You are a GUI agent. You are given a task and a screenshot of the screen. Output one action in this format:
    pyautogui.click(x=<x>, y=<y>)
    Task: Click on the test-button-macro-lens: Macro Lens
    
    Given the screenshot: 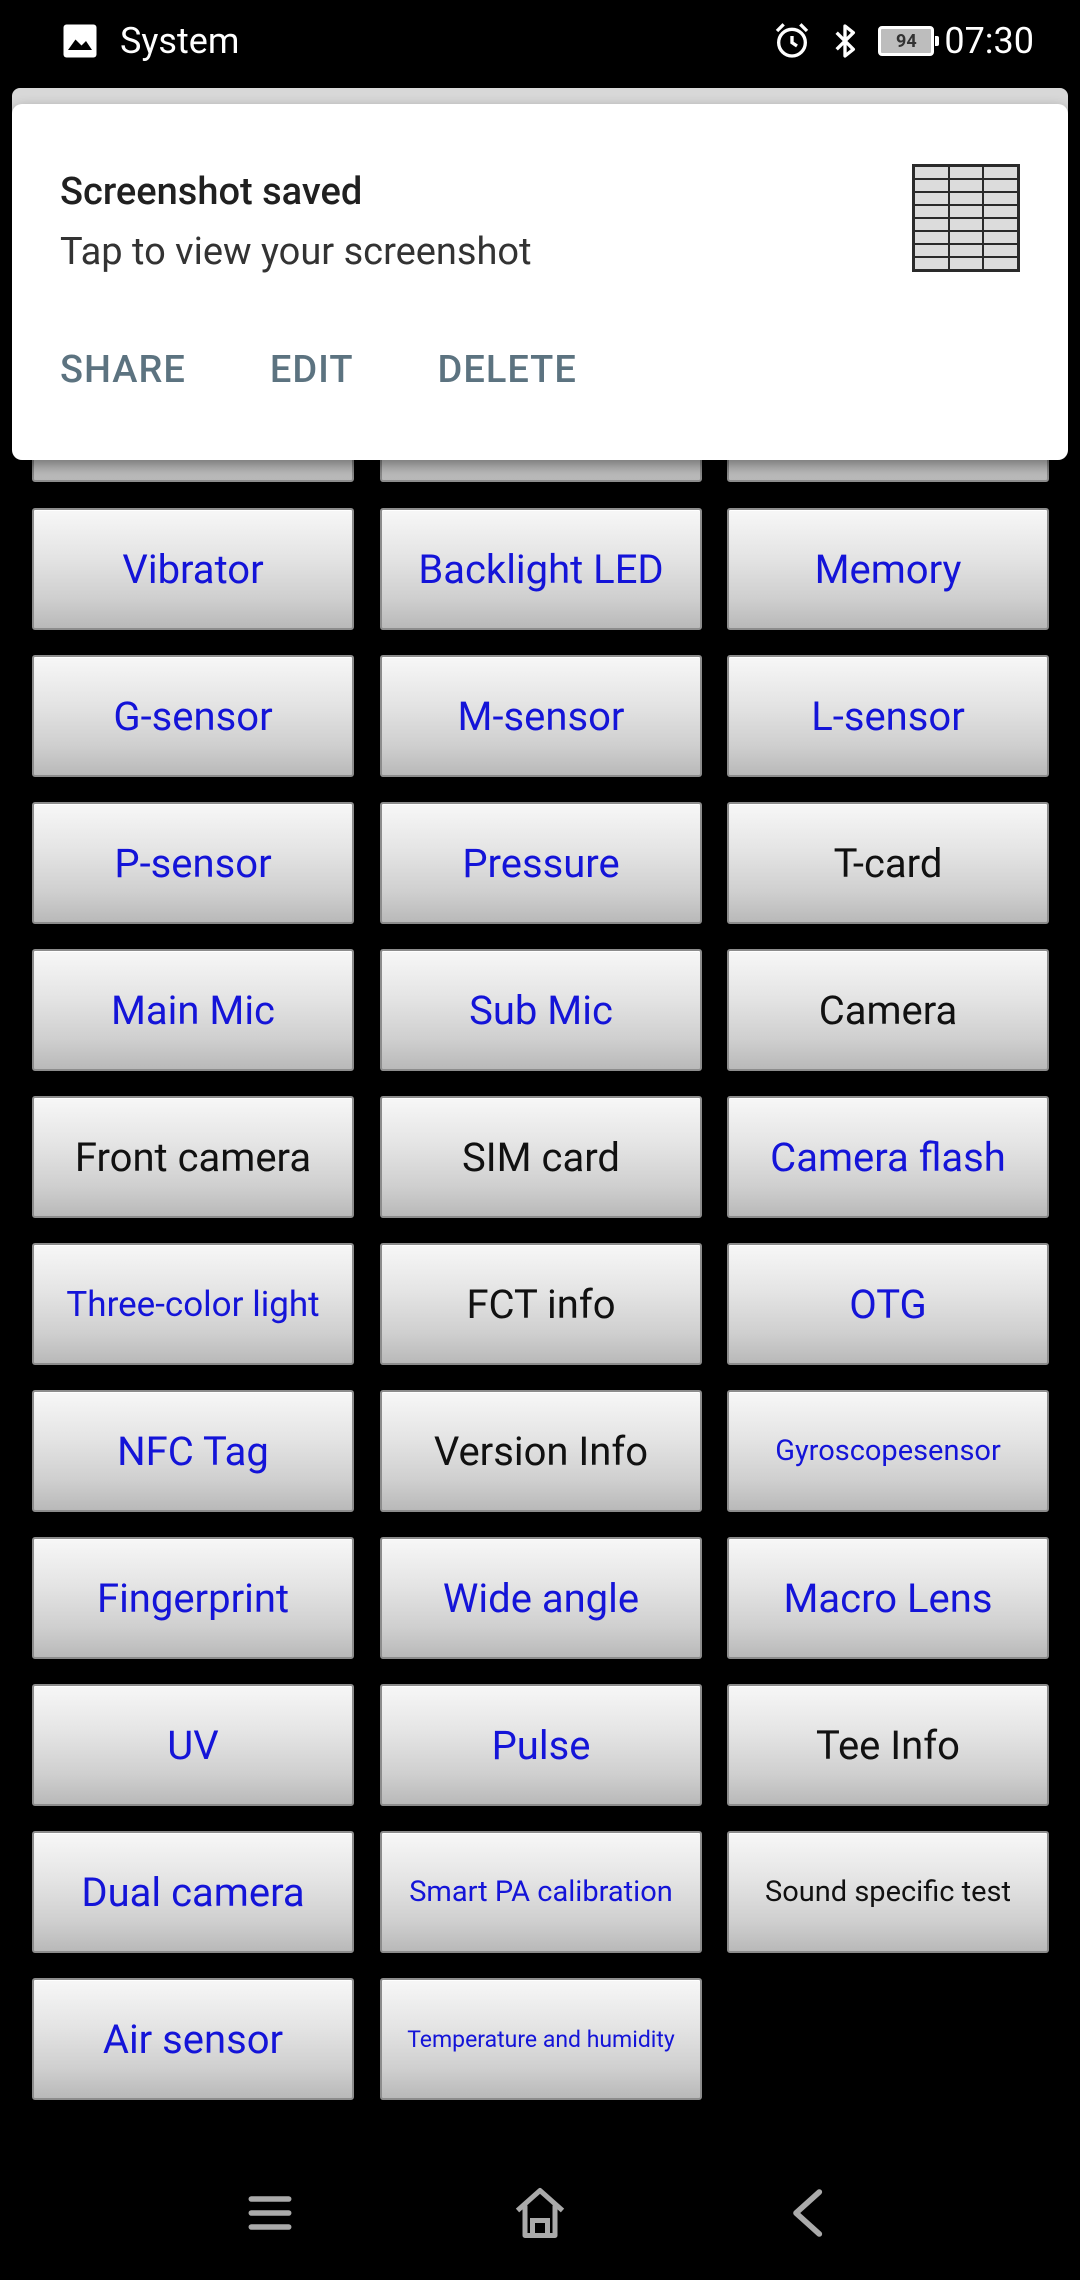 What is the action you would take?
    pyautogui.click(x=888, y=1598)
    